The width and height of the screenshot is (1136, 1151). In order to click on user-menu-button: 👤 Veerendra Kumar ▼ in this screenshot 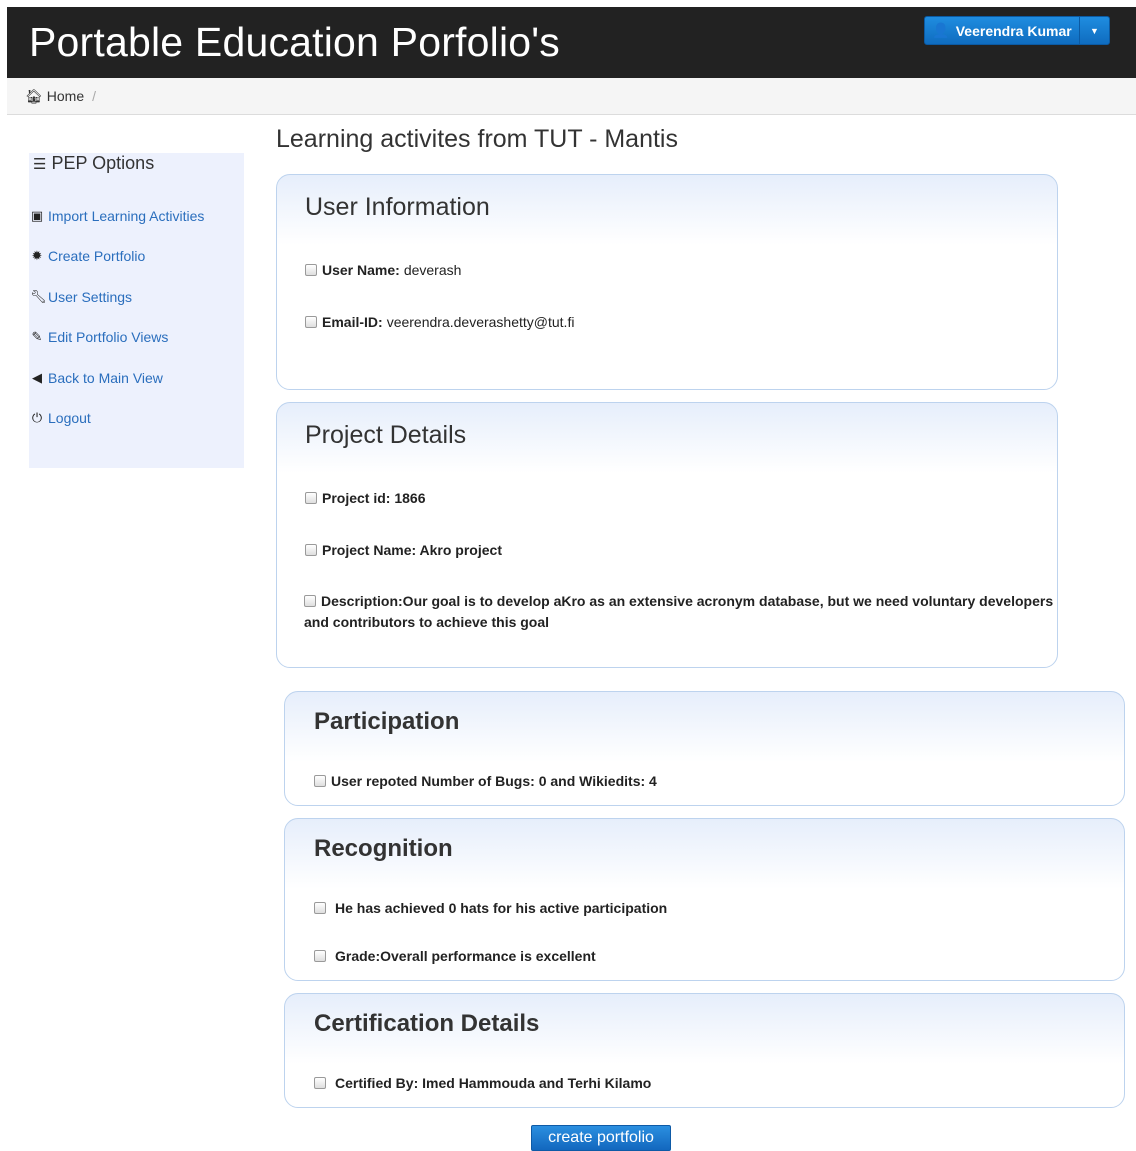, I will do `click(1017, 30)`.